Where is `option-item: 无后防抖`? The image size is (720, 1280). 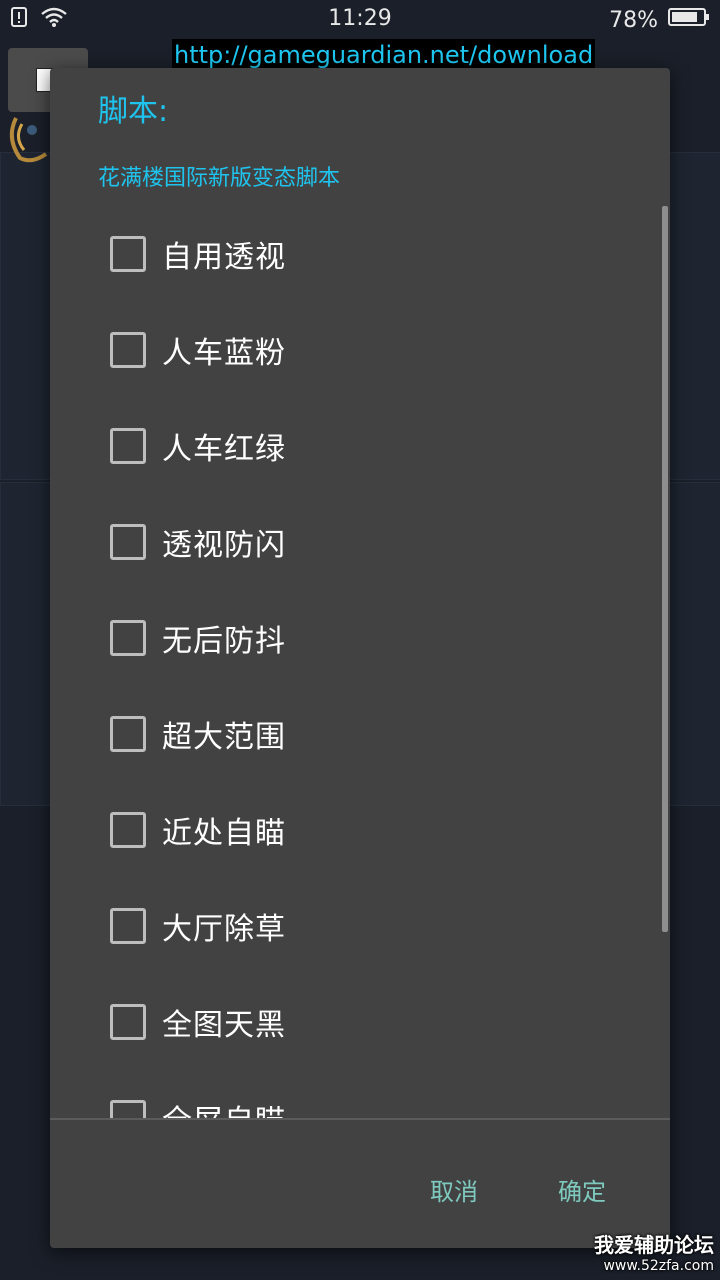 option-item: 无后防抖 is located at coordinates (198, 638).